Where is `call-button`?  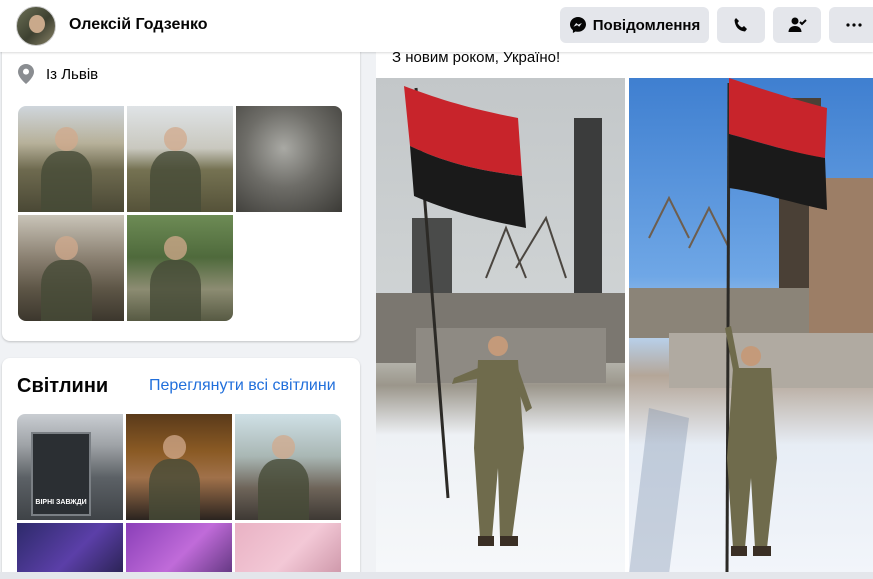 call-button is located at coordinates (741, 25).